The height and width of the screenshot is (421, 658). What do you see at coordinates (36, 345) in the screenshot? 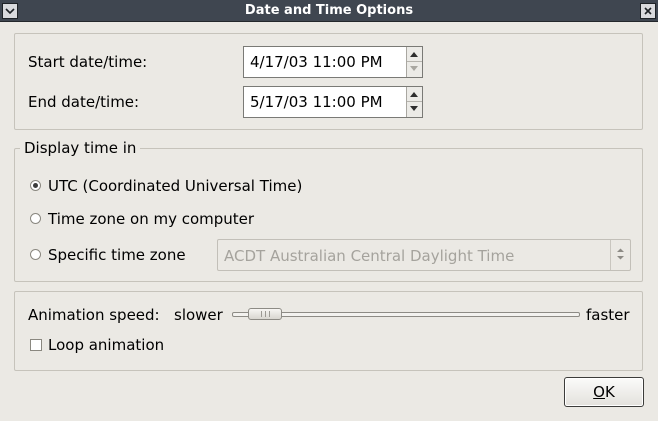
I see `loop-animation-checkbox` at bounding box center [36, 345].